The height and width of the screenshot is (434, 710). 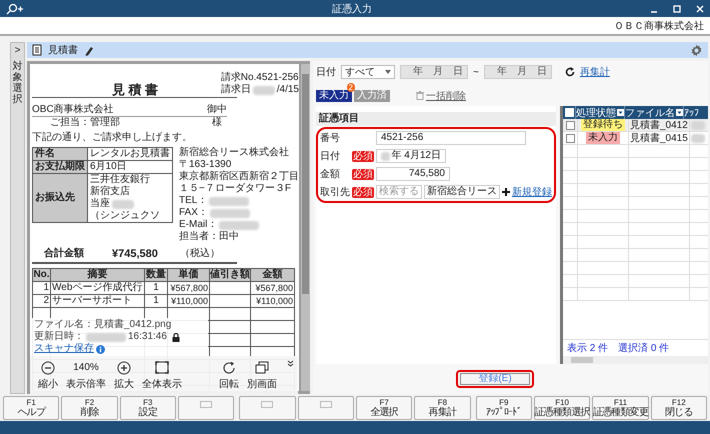 I want to click on tax-note: （税込）, so click(x=200, y=254).